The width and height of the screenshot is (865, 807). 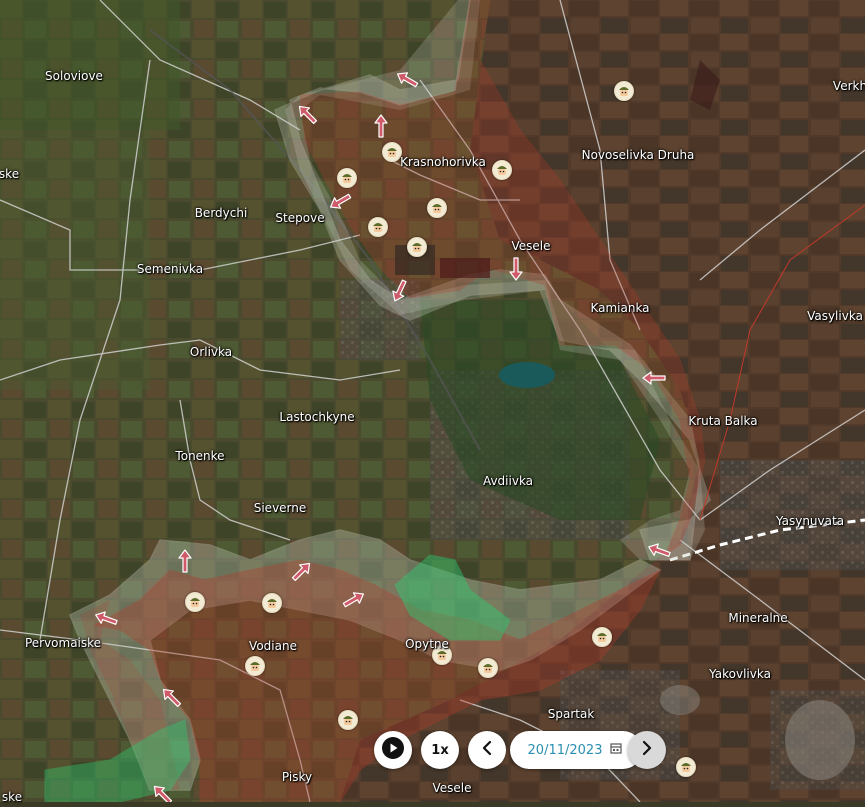 I want to click on play-button, so click(x=393, y=750).